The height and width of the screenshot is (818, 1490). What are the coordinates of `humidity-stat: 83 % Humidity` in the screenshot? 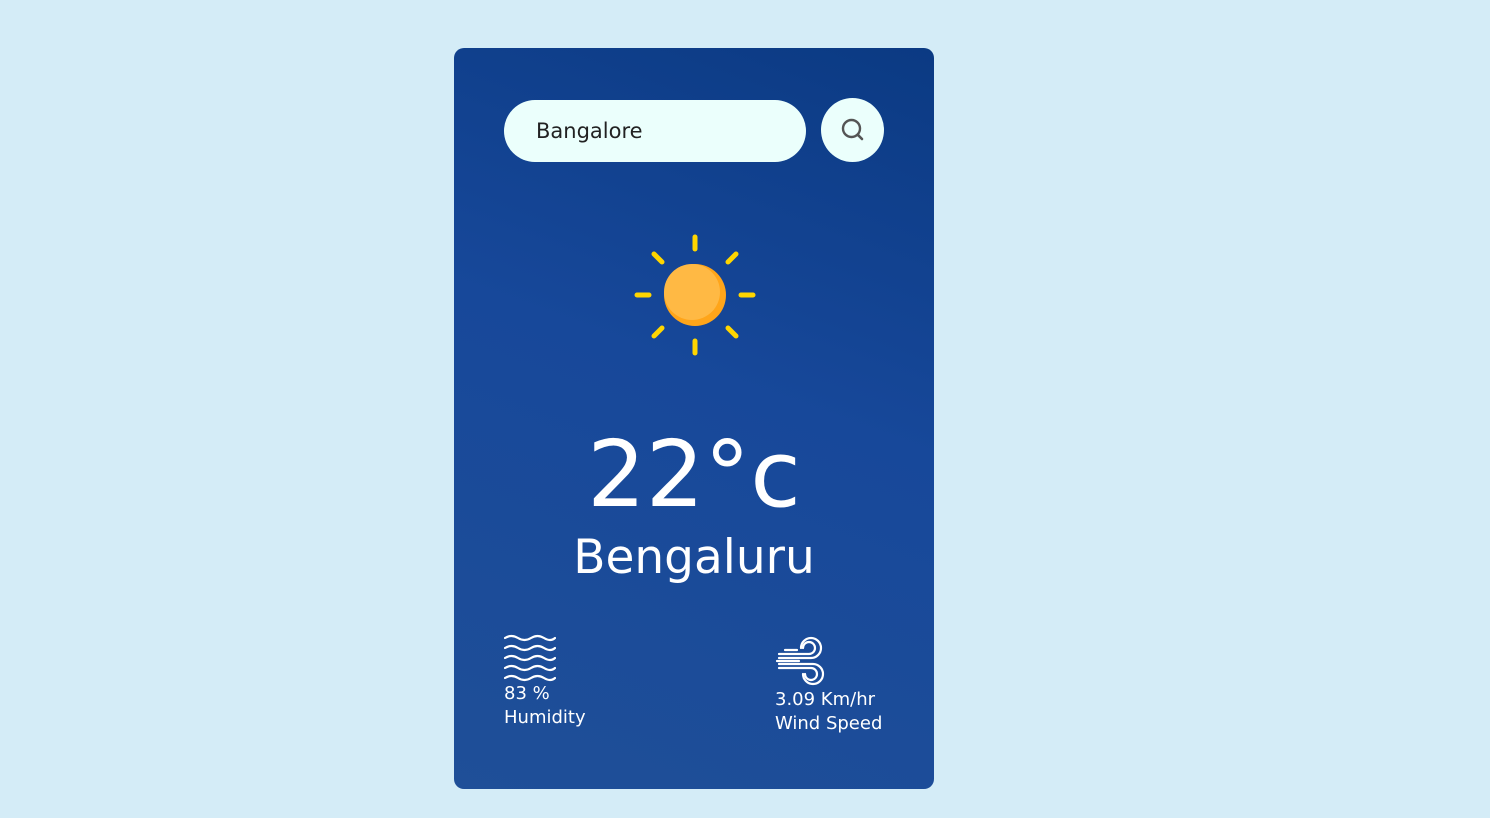 It's located at (545, 682).